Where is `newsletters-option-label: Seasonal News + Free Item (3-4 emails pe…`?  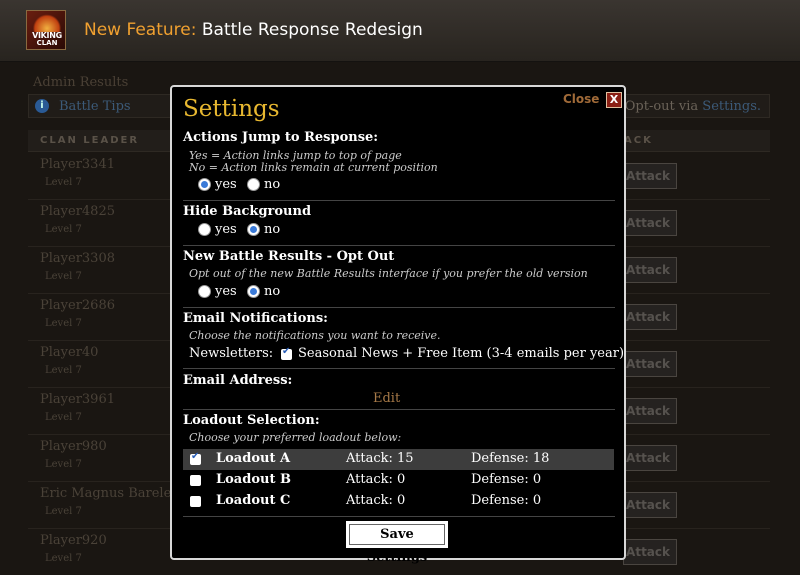 newsletters-option-label: Seasonal News + Free Item (3-4 emails pe… is located at coordinates (461, 353).